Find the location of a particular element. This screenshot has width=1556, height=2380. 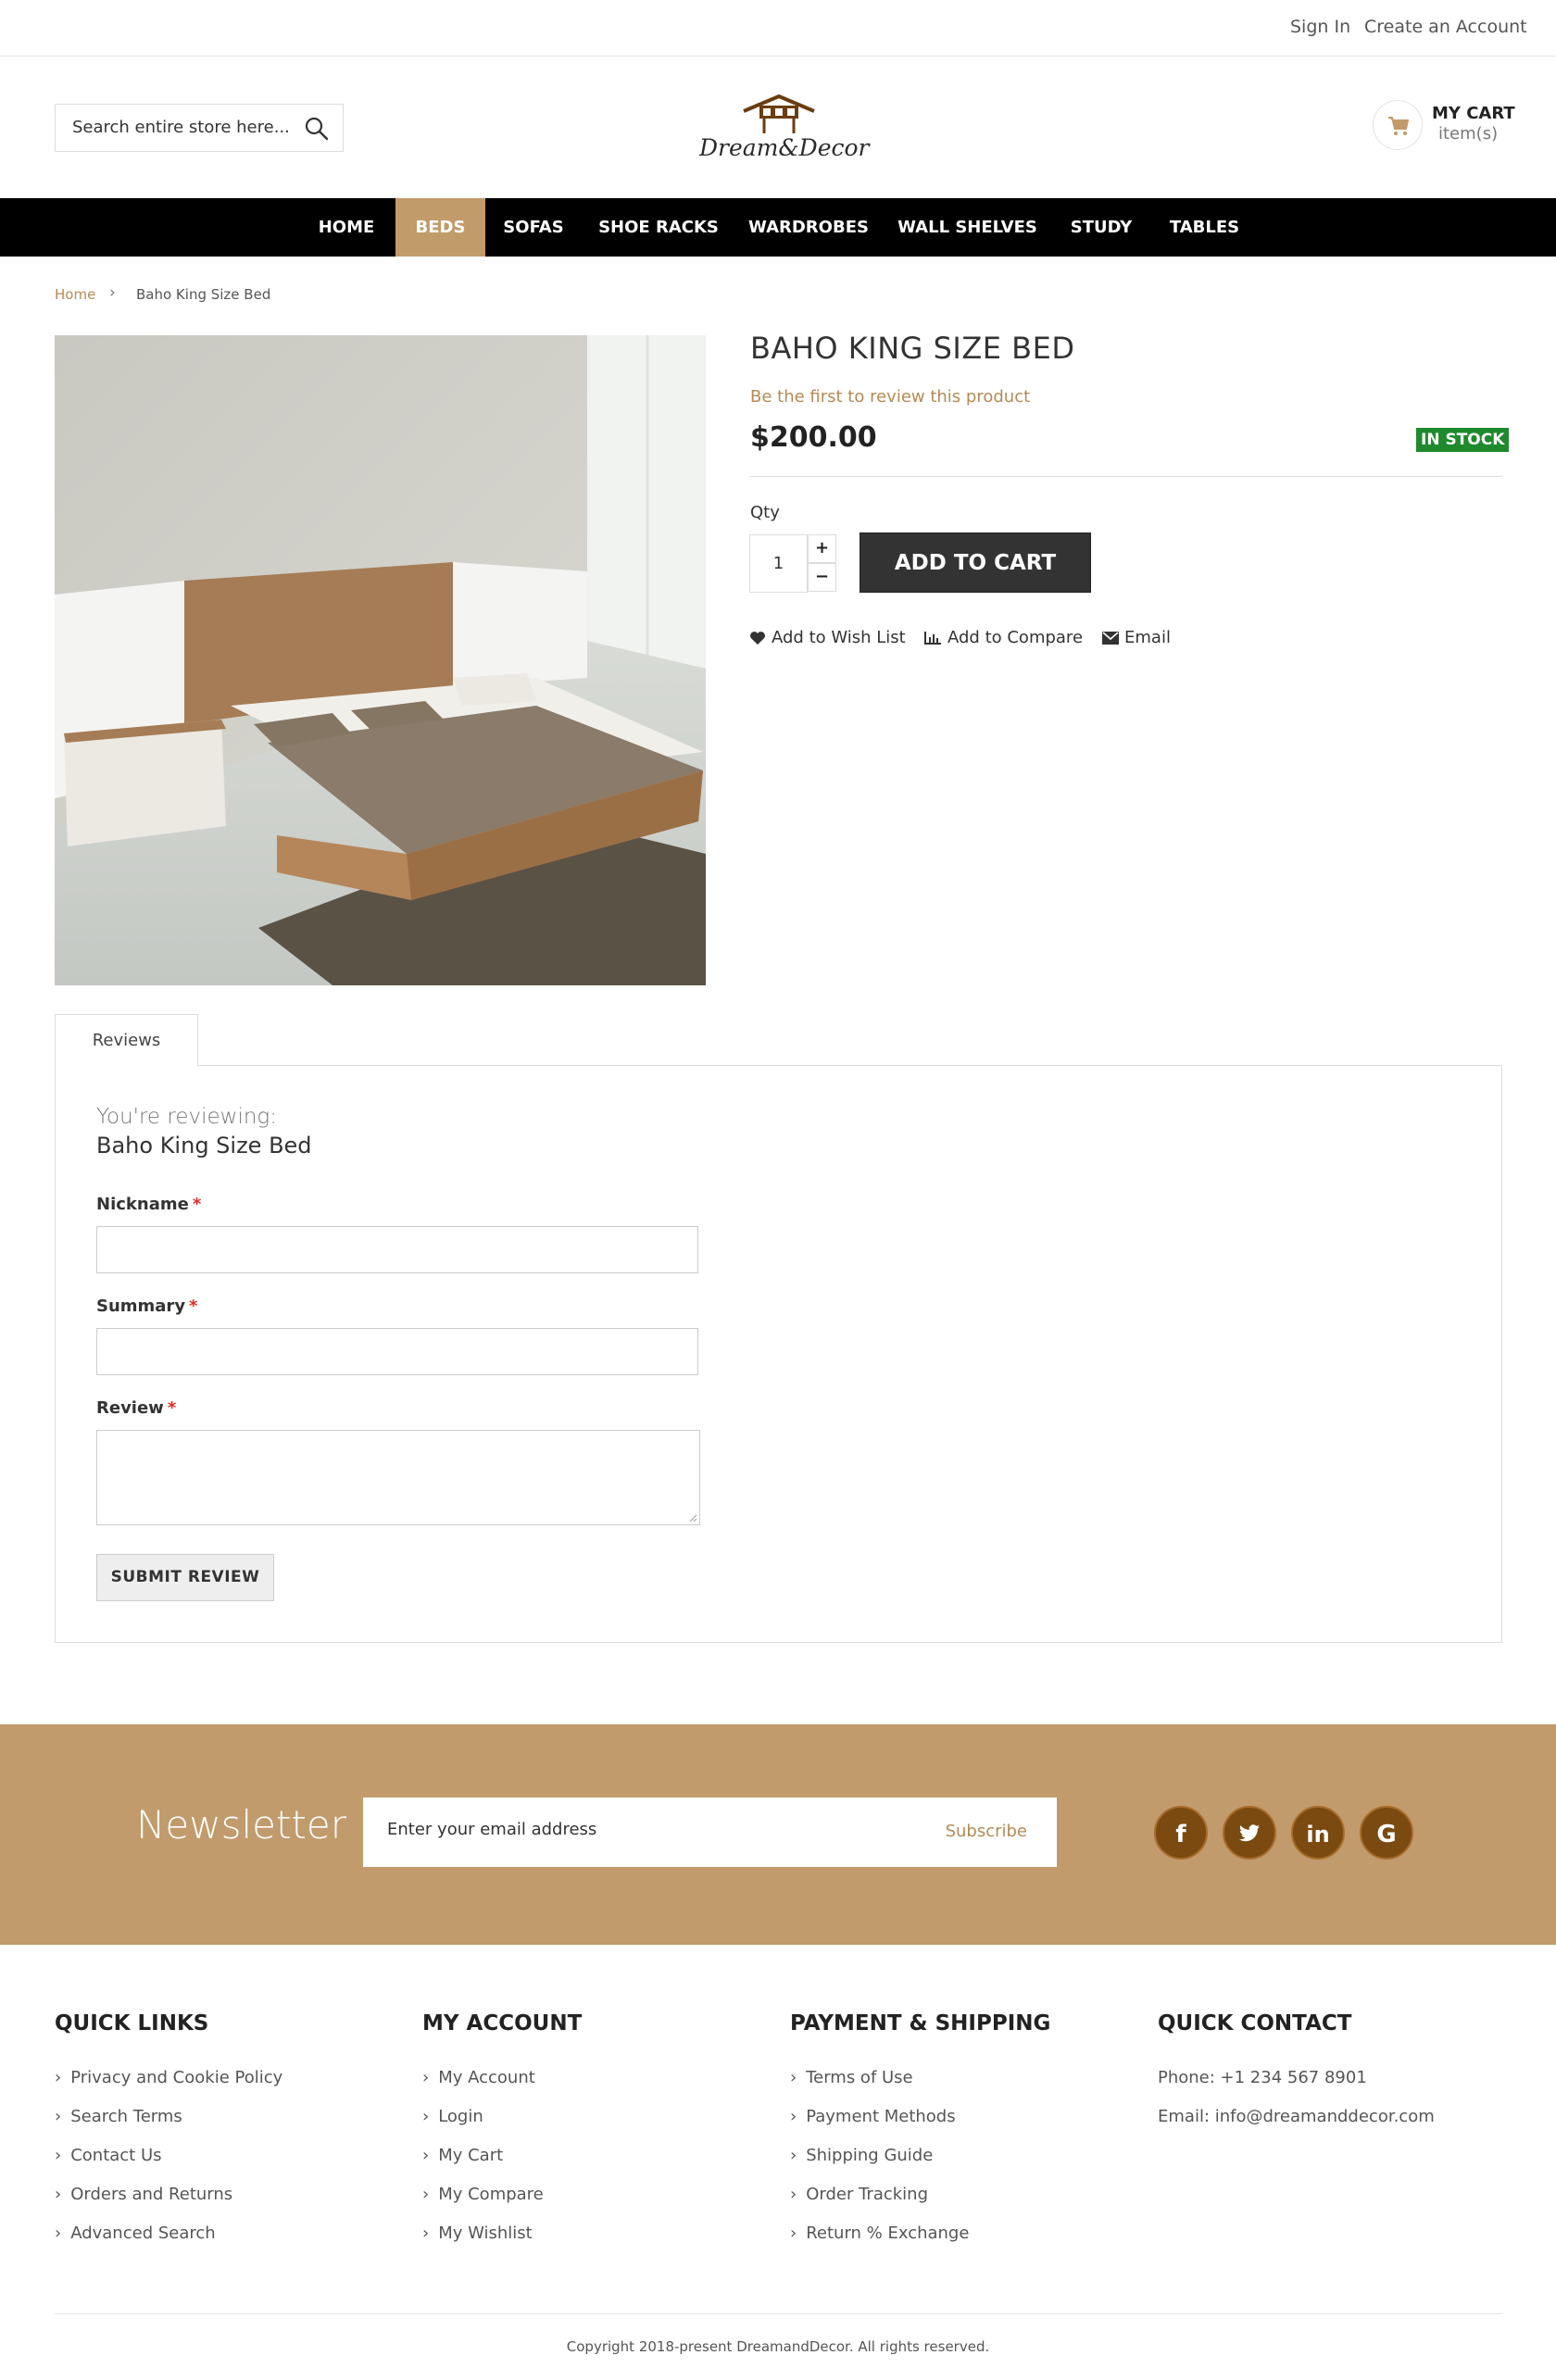

footer-my-account-title: MY ACCOUNT is located at coordinates (503, 2024).